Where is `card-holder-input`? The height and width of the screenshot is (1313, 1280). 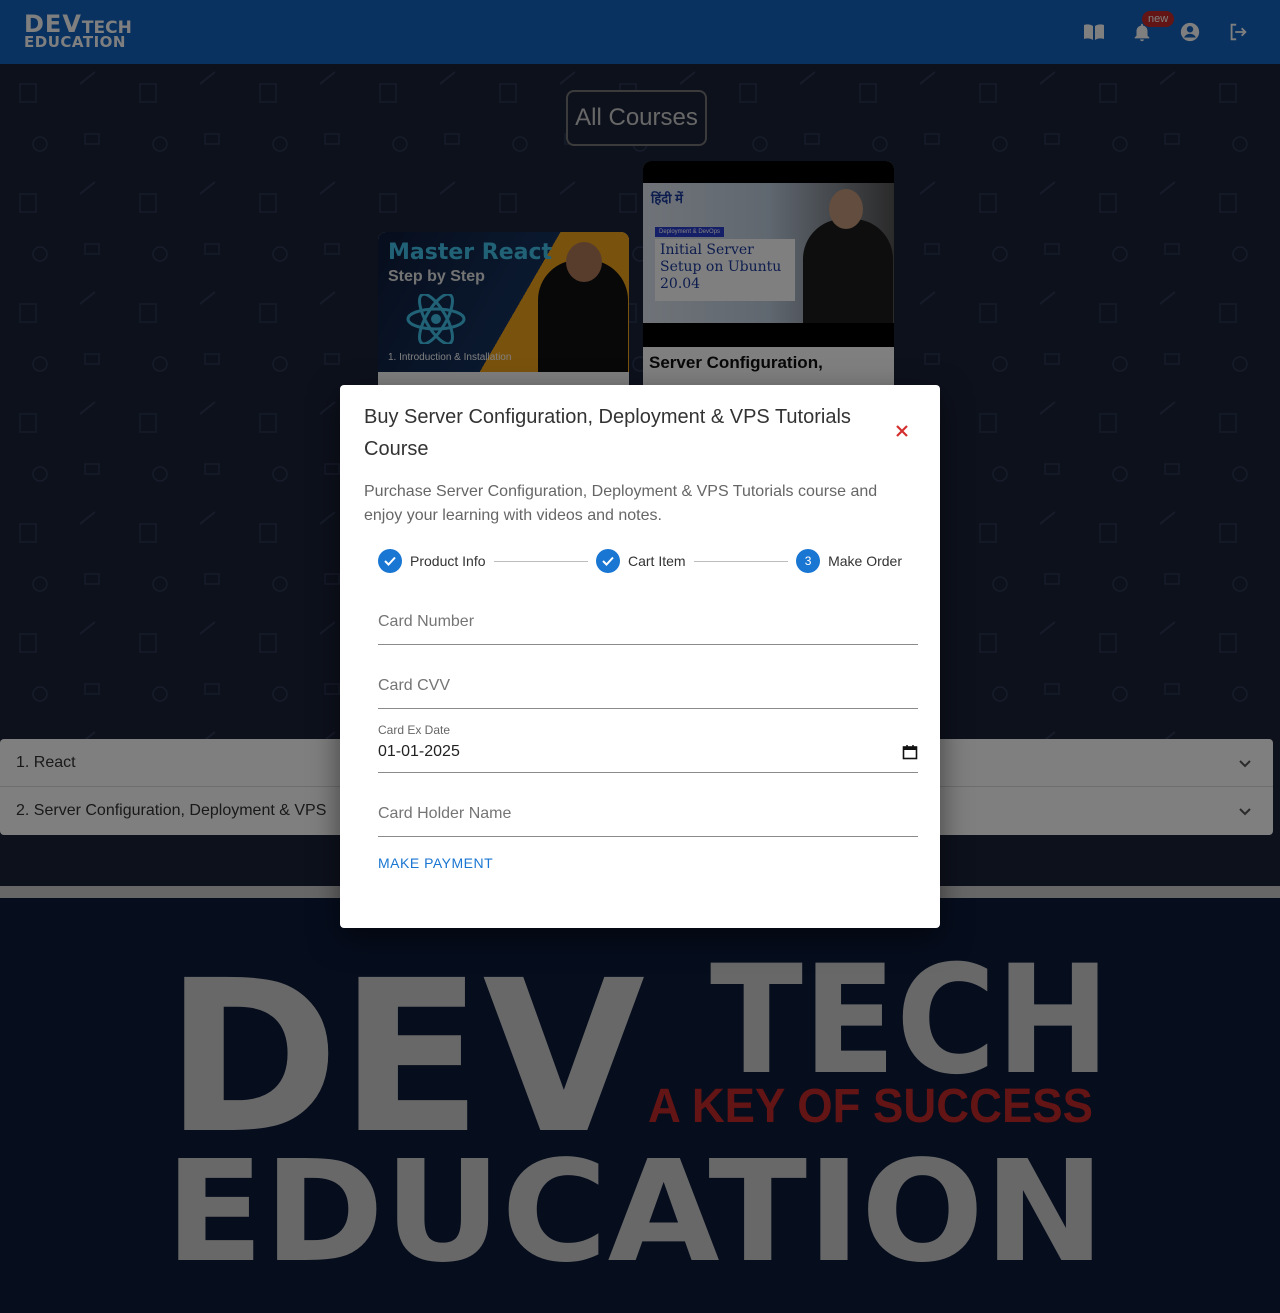
card-holder-input is located at coordinates (648, 814).